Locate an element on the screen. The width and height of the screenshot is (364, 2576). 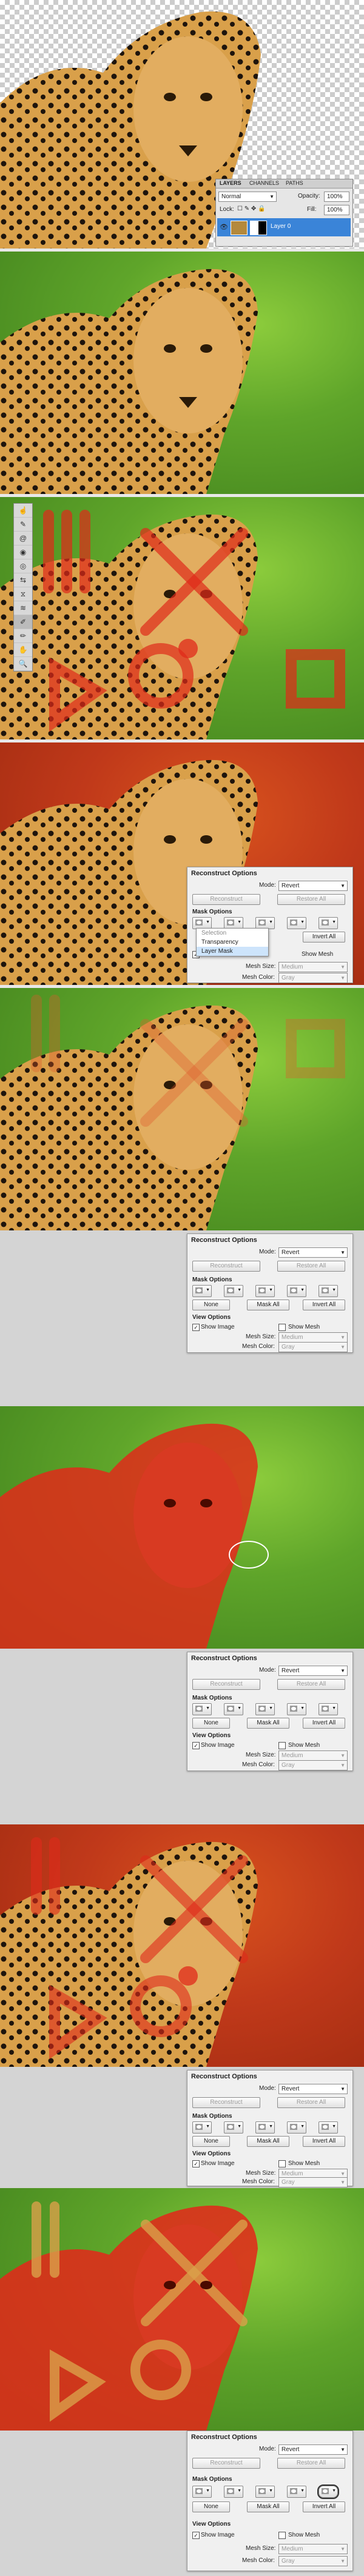
mirror-tool-icon: ⧖ is located at coordinates (23, 594).